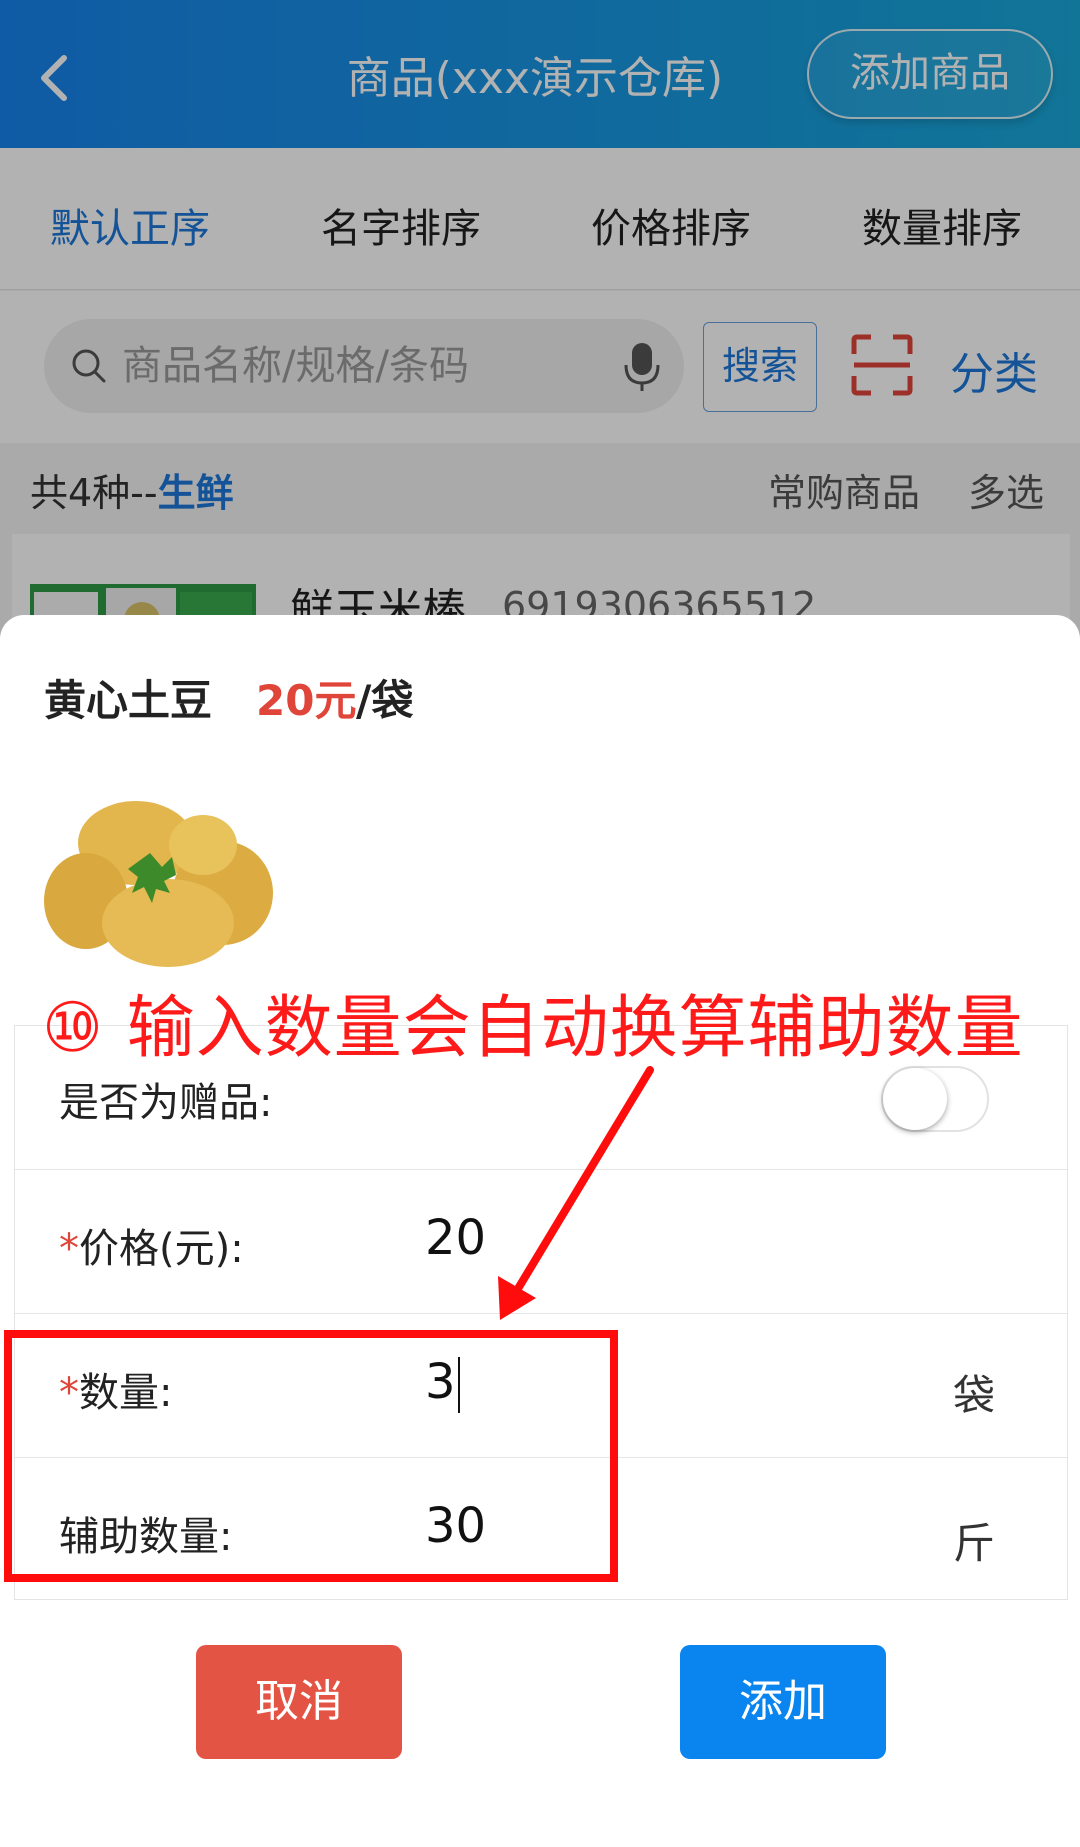  I want to click on cancel-button: 取消, so click(299, 1702).